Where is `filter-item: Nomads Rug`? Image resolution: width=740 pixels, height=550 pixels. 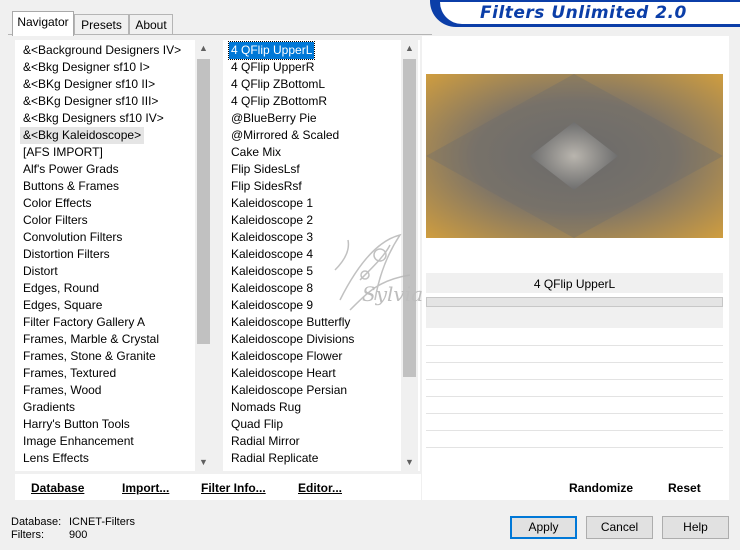
filter-item: Nomads Rug is located at coordinates (266, 407).